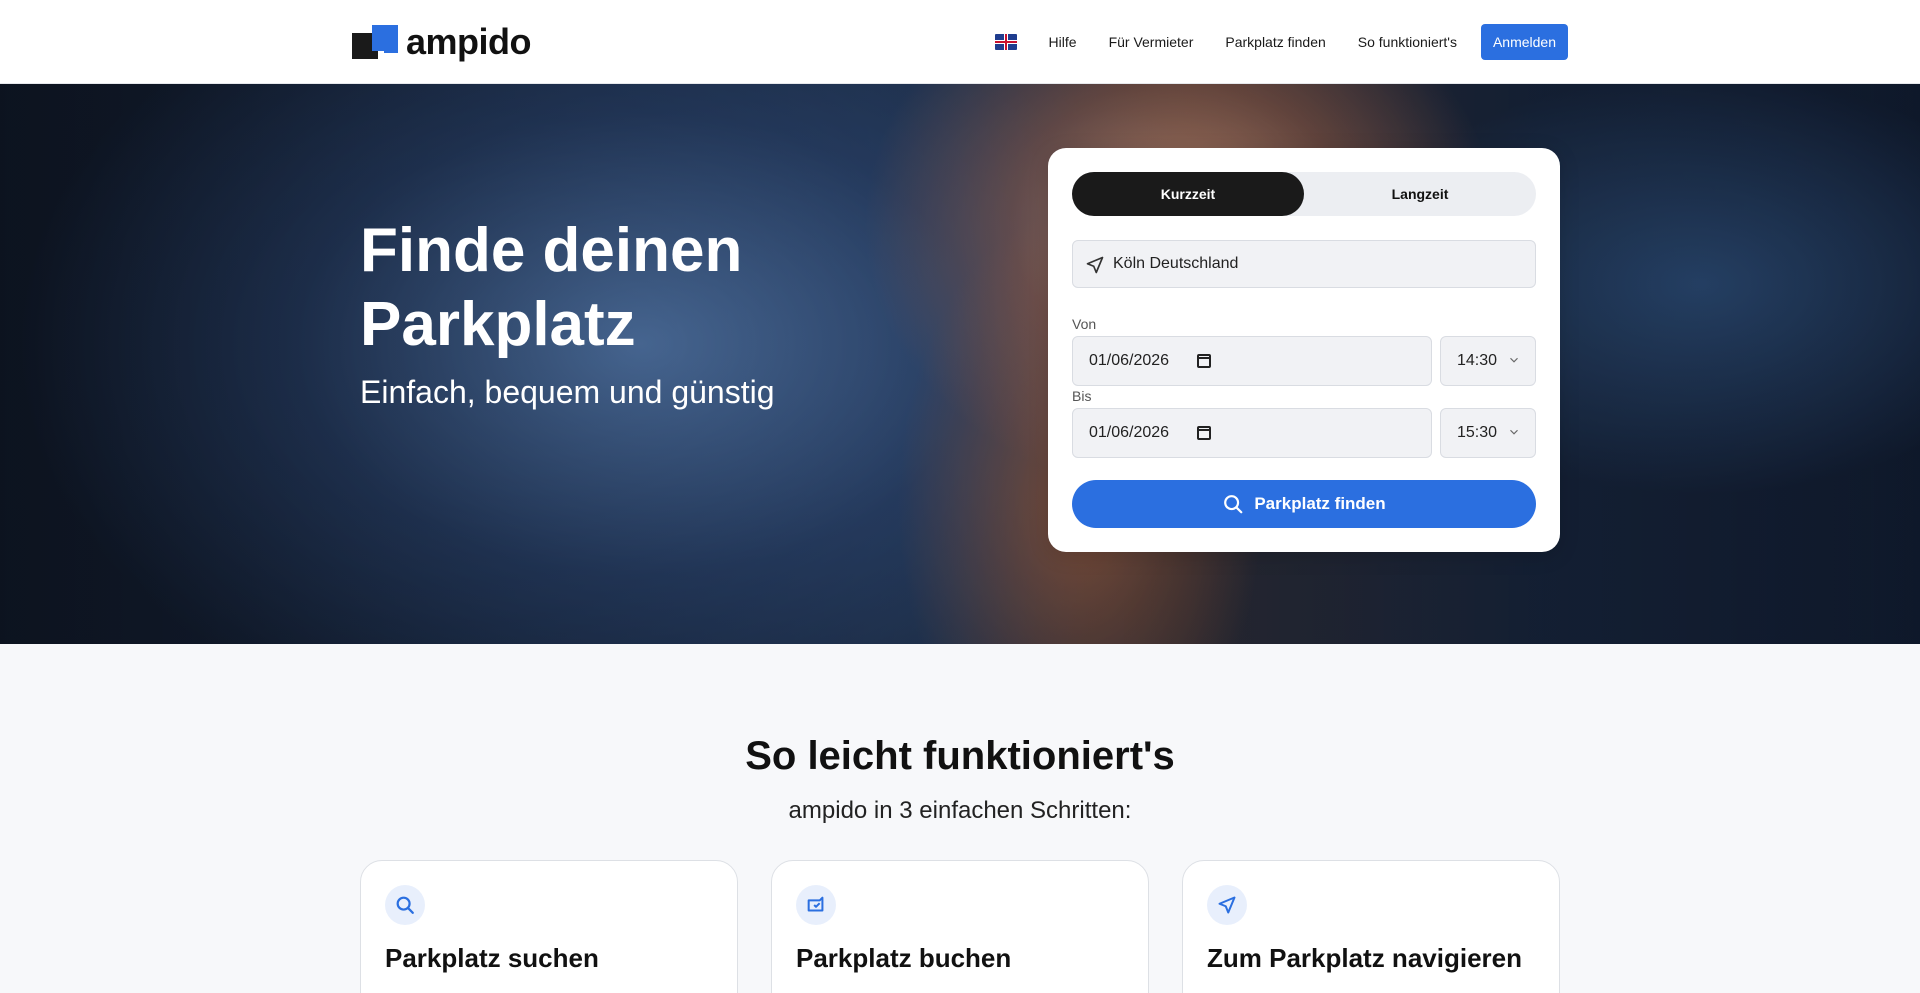 This screenshot has height=993, width=1920. Describe the element at coordinates (1252, 433) in the screenshot. I see `to-date-input: 01/06/2026` at that location.